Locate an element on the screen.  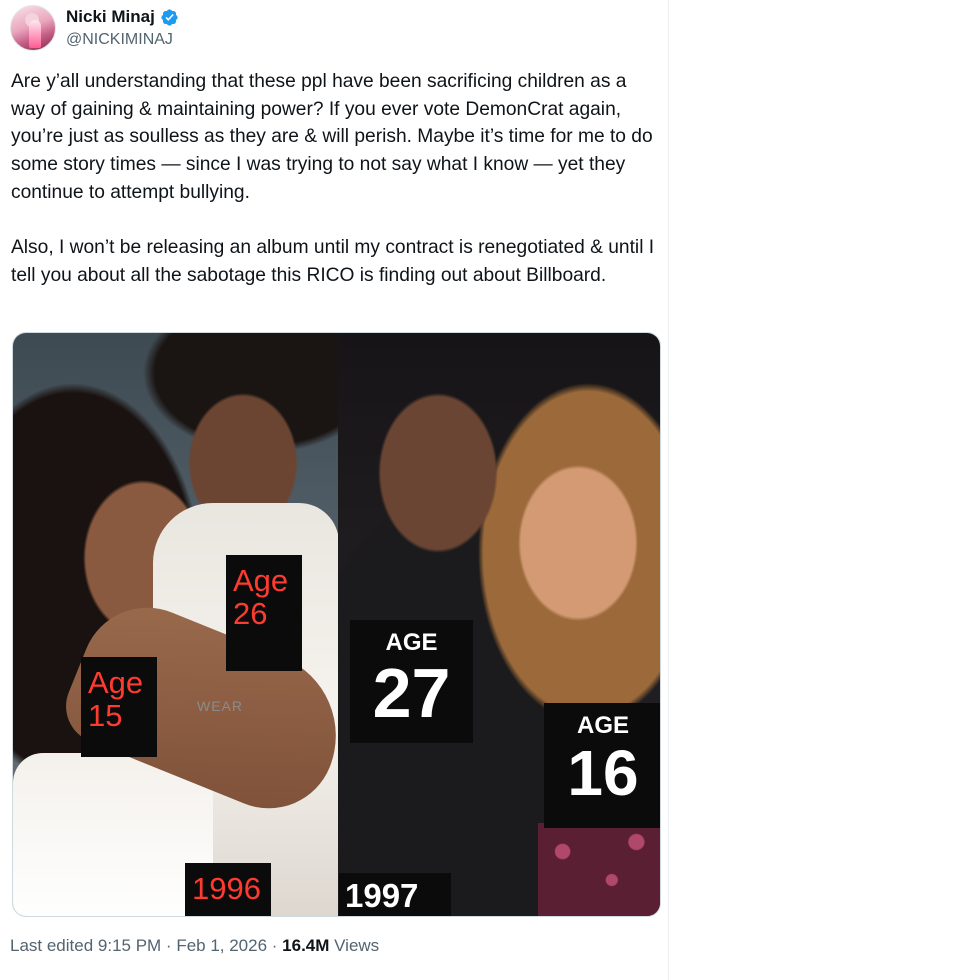
age-27-number: 27 is located at coordinates (411, 693).